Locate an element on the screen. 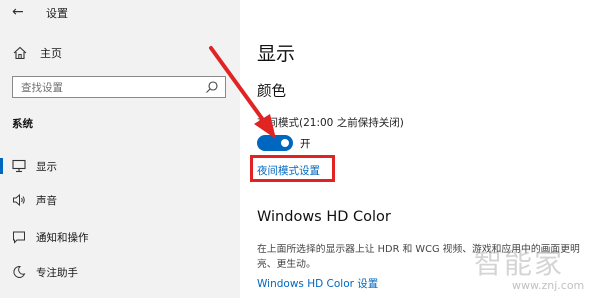  section-label-system: 系统 is located at coordinates (22, 124).